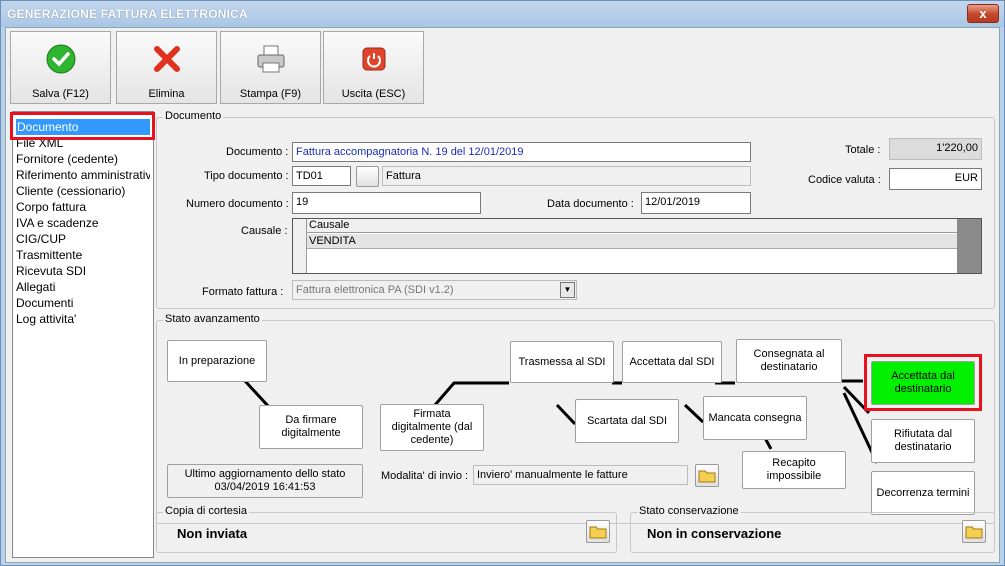  What do you see at coordinates (82, 126) in the screenshot?
I see `highlight-box` at bounding box center [82, 126].